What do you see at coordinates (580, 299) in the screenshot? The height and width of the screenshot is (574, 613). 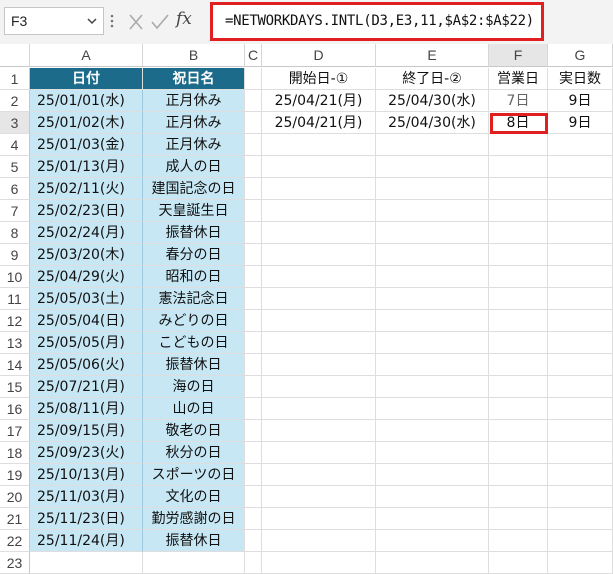 I see `cell-g11` at bounding box center [580, 299].